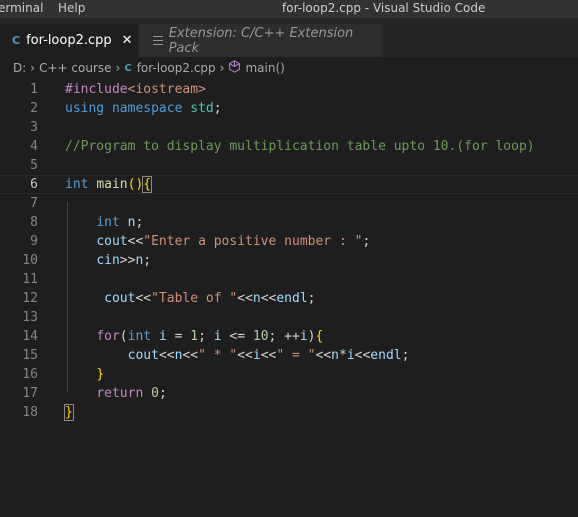 Image resolution: width=578 pixels, height=517 pixels. What do you see at coordinates (147, 108) in the screenshot?
I see `code-token: namespace` at bounding box center [147, 108].